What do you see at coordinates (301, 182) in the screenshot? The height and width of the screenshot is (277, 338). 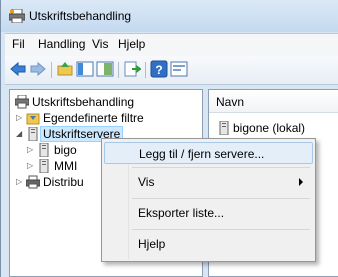 I see `submenu-arrow-icon` at bounding box center [301, 182].